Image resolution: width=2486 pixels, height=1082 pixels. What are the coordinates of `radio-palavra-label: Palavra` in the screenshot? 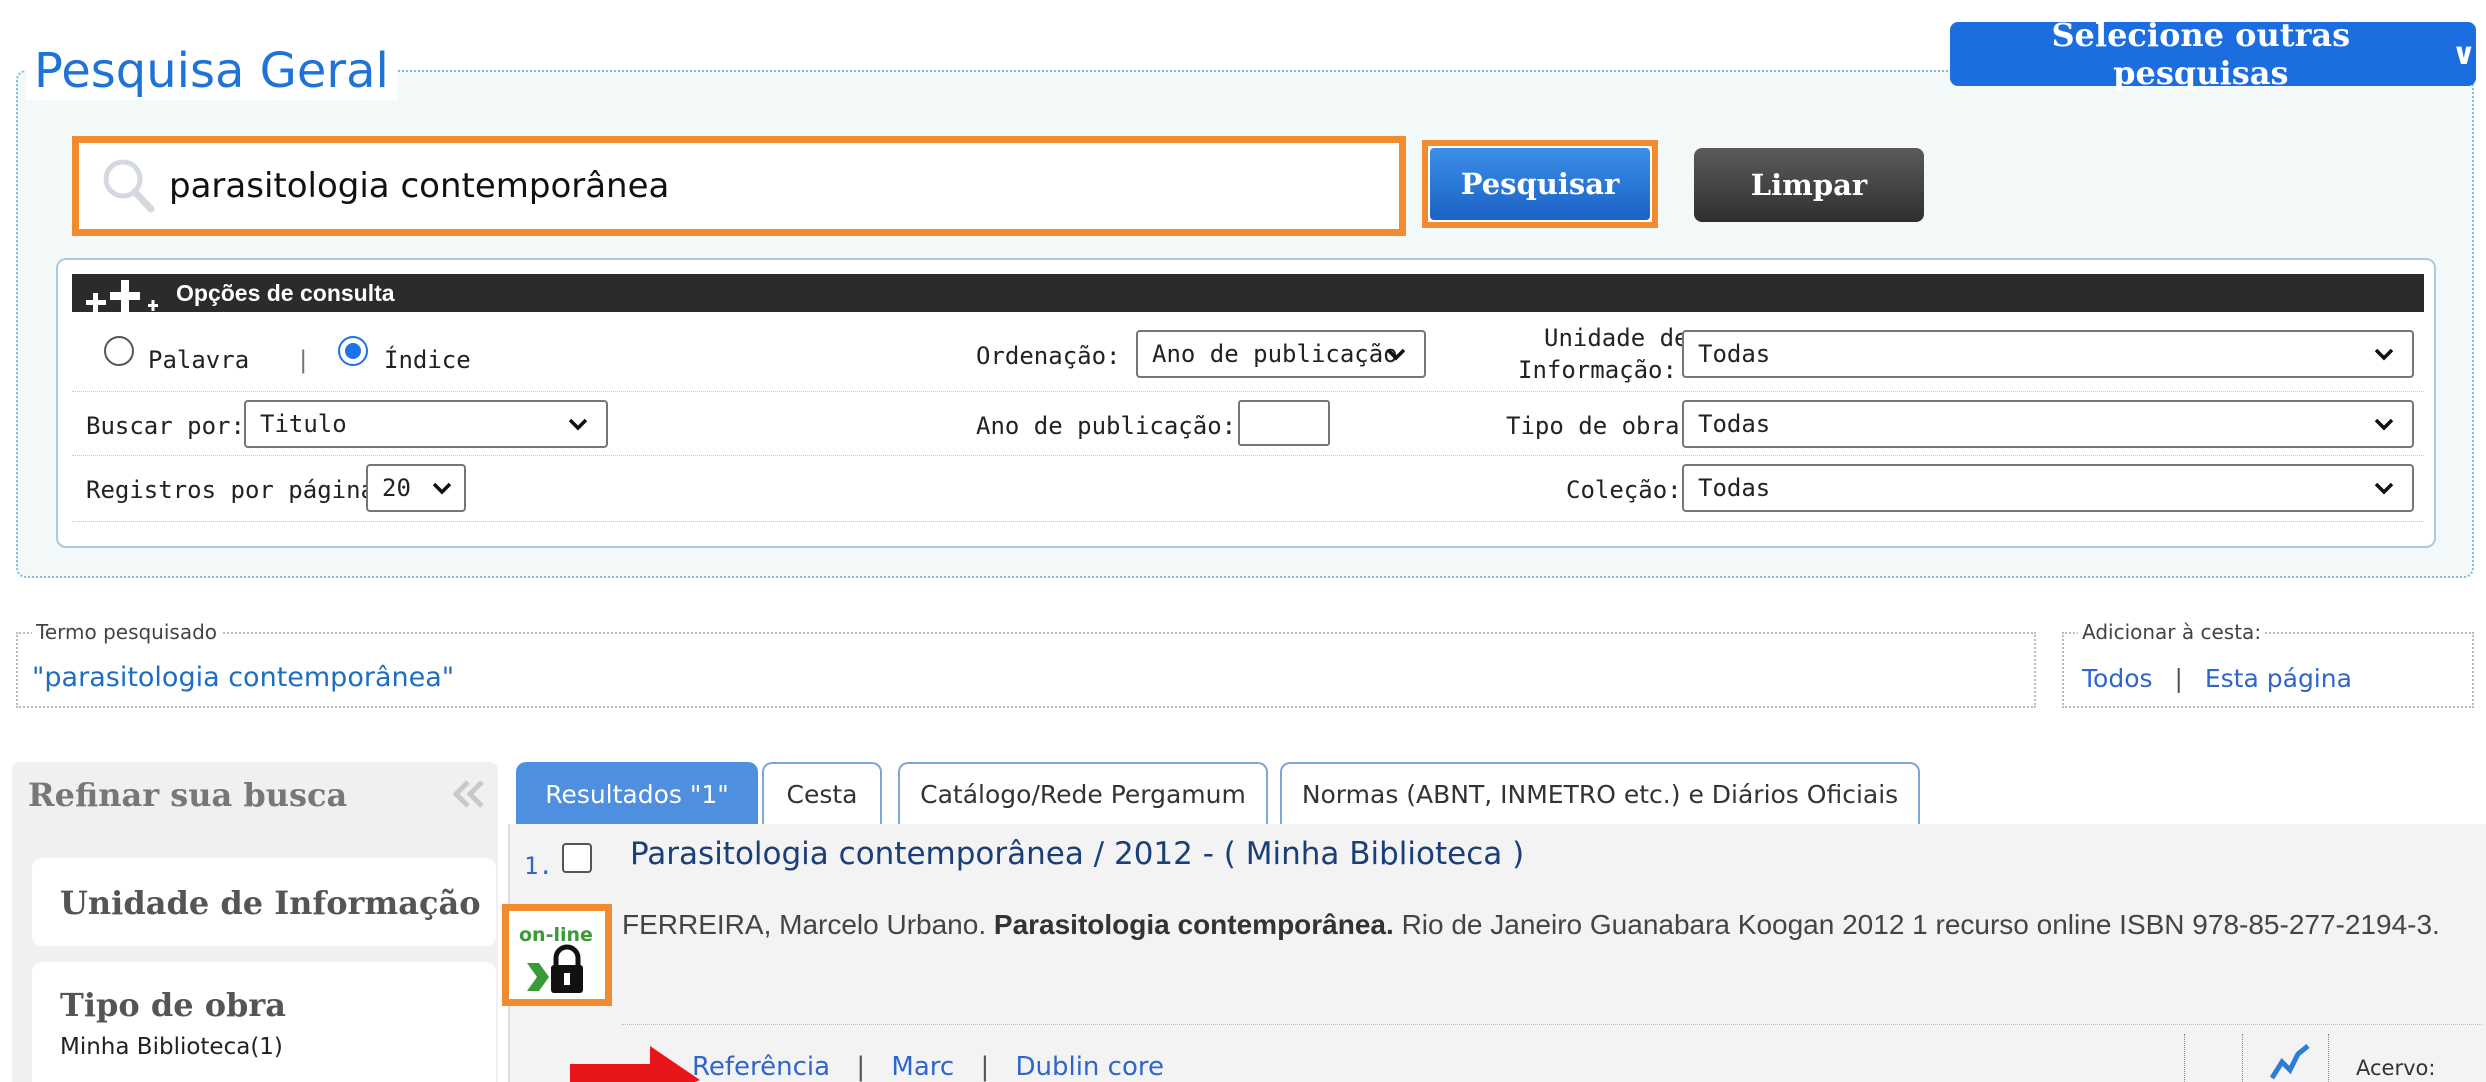 It's located at (199, 360).